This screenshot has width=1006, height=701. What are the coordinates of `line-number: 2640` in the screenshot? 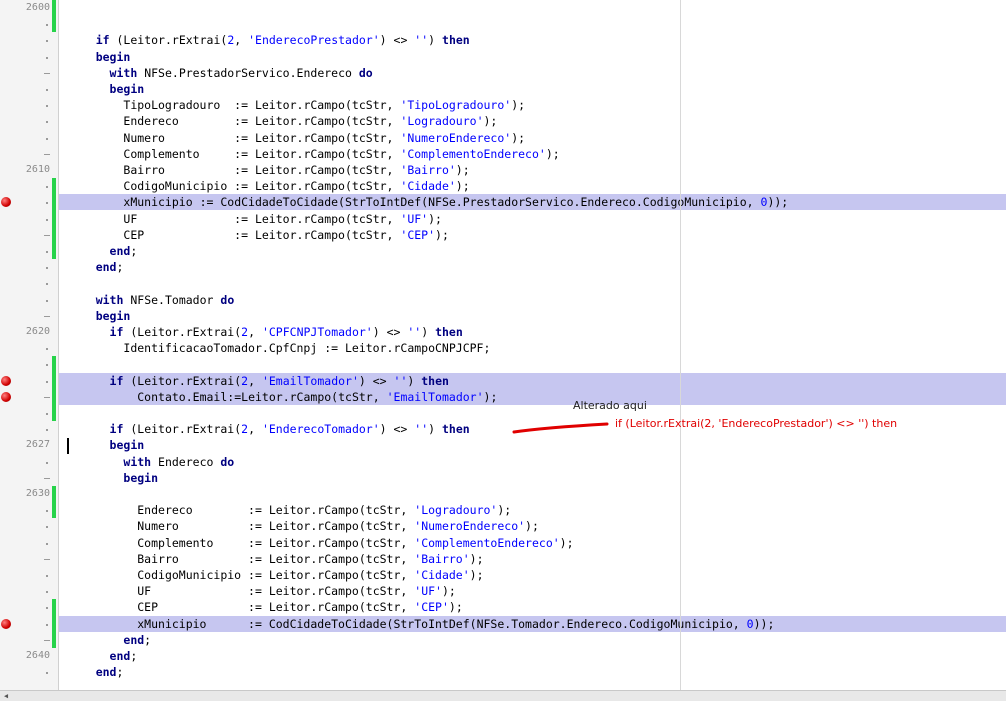 It's located at (37, 655).